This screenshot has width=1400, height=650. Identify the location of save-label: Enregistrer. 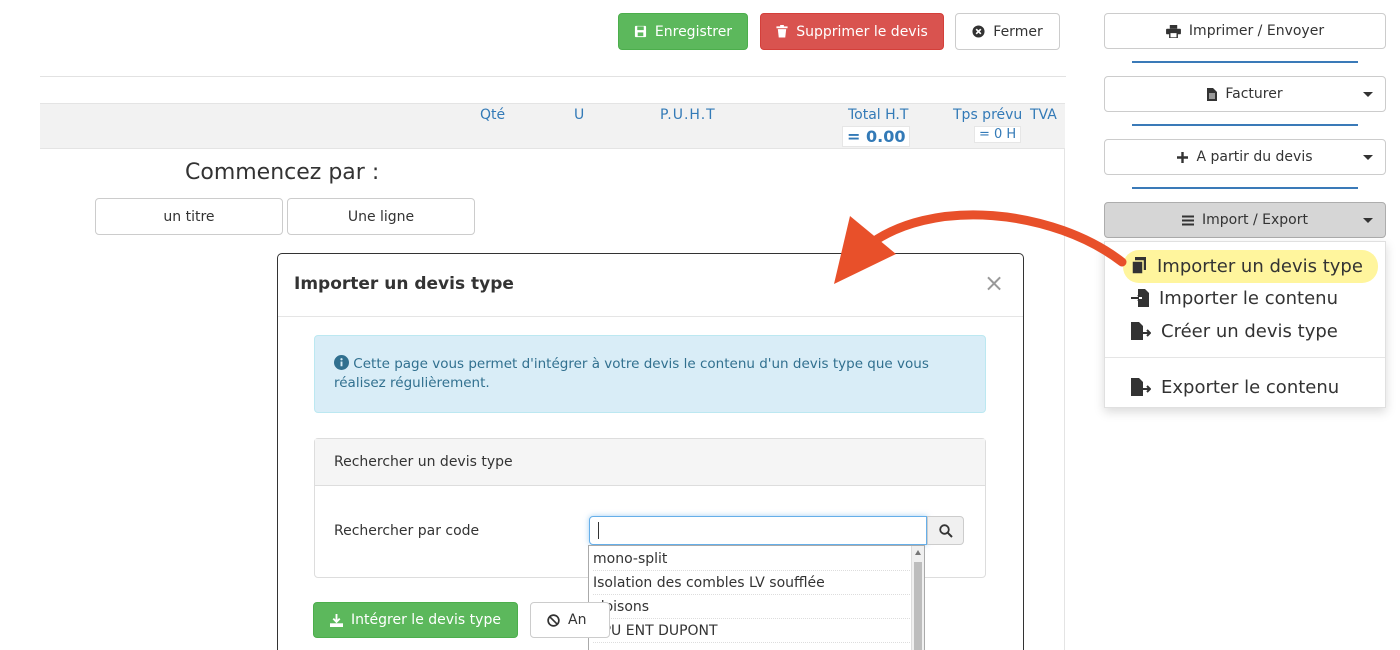
(693, 31).